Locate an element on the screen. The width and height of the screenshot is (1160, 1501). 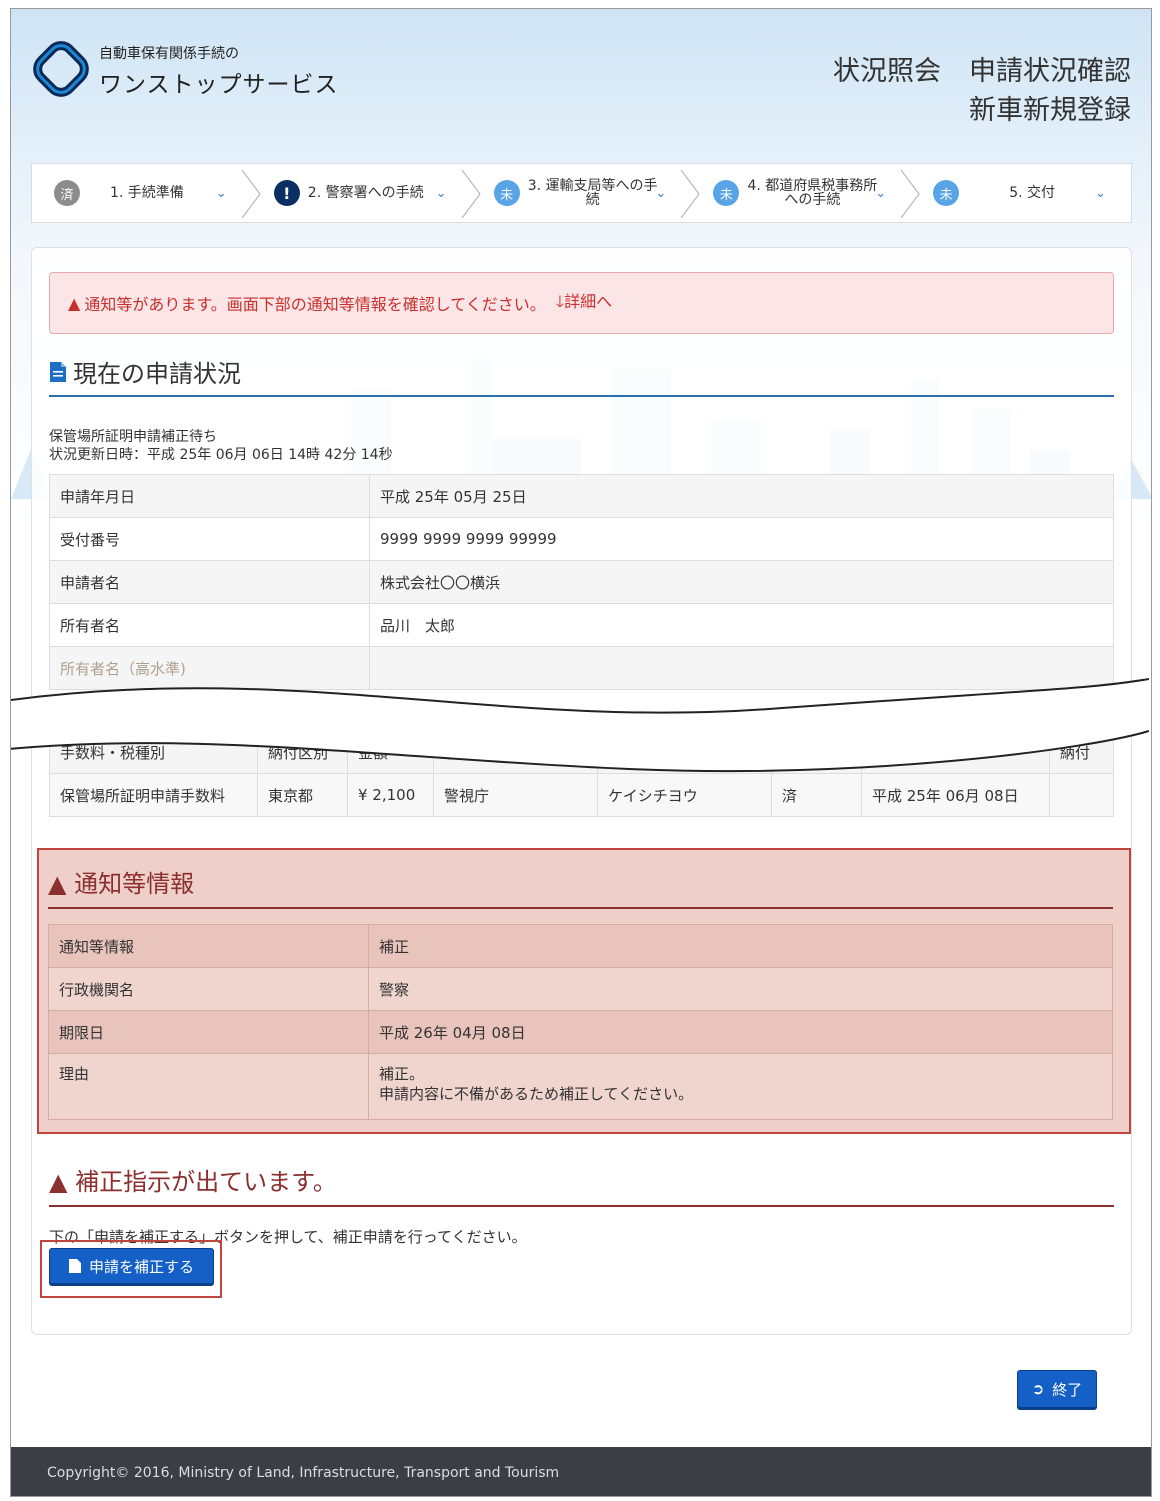
row-key: 理由 is located at coordinates (208, 1086).